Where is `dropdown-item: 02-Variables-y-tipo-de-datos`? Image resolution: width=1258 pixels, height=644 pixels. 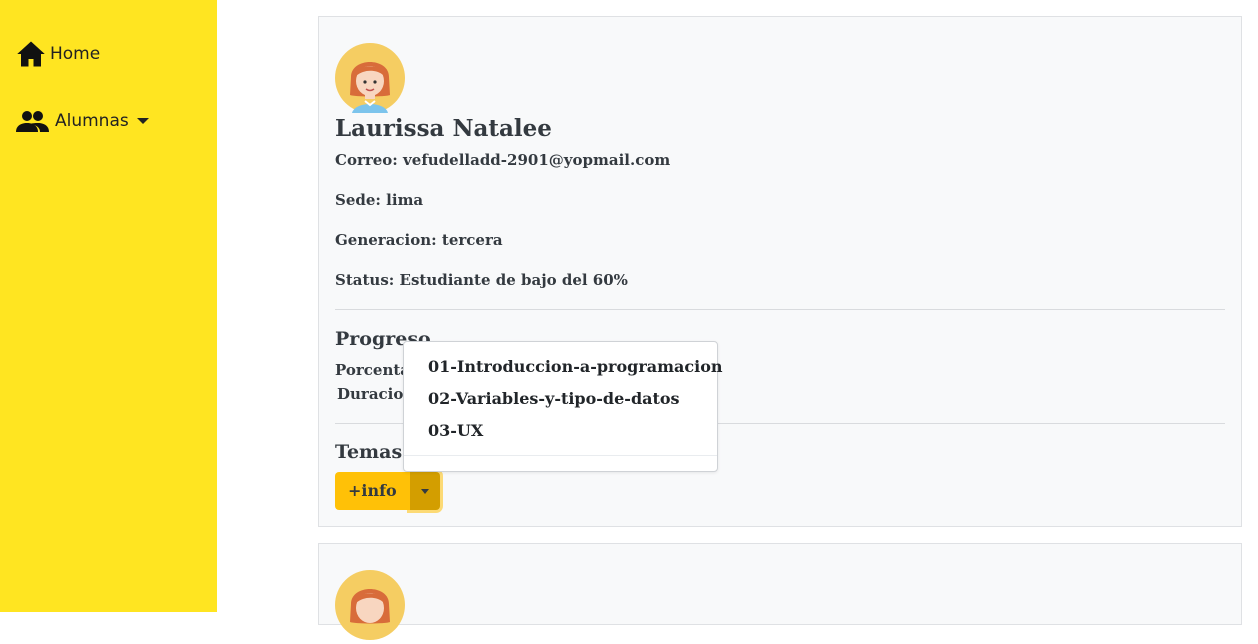
dropdown-item: 02-Variables-y-tipo-de-datos is located at coordinates (554, 398).